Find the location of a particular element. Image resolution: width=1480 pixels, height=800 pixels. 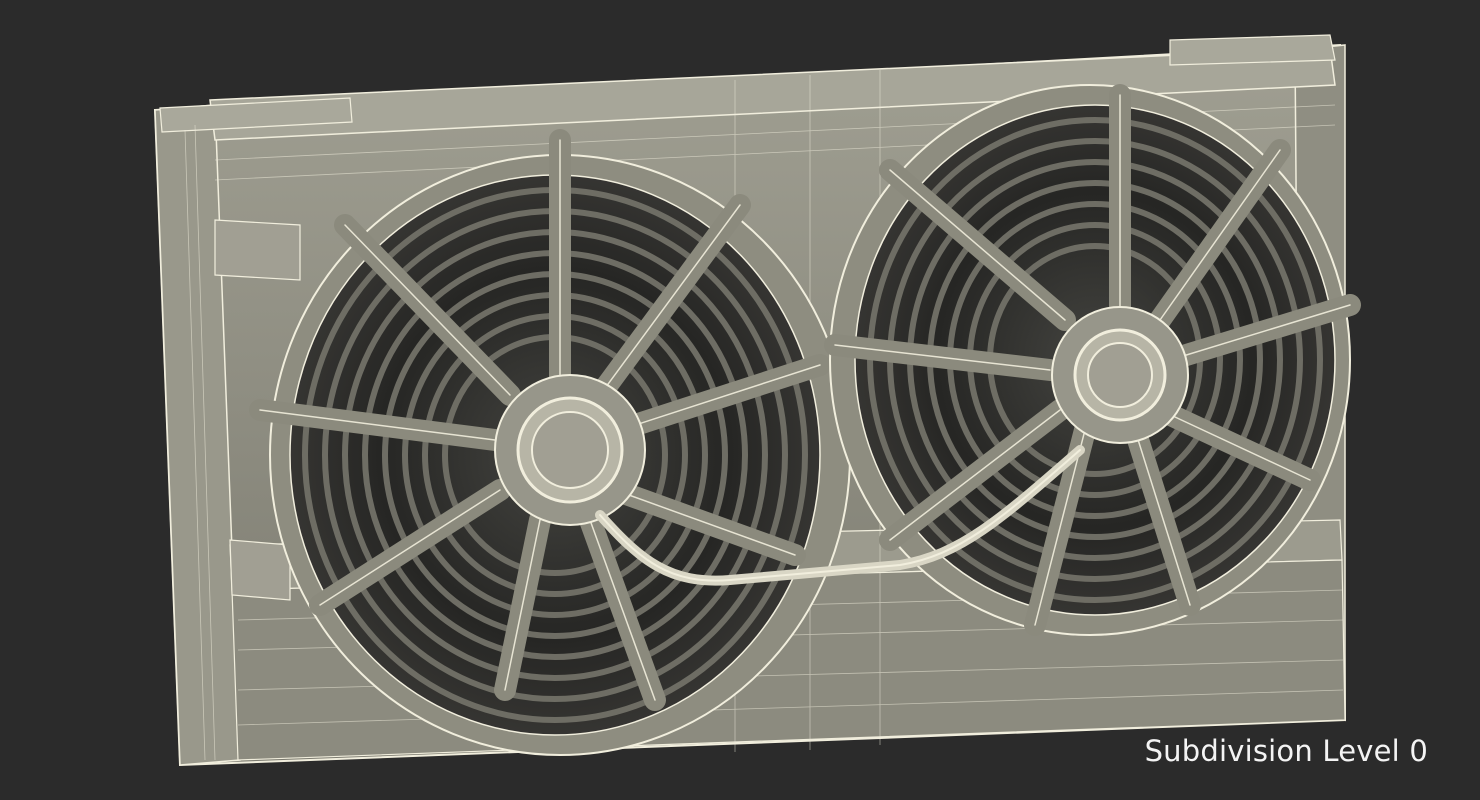

subdivision-level-caption: Subdivision Level 0 is located at coordinates (1286, 751).